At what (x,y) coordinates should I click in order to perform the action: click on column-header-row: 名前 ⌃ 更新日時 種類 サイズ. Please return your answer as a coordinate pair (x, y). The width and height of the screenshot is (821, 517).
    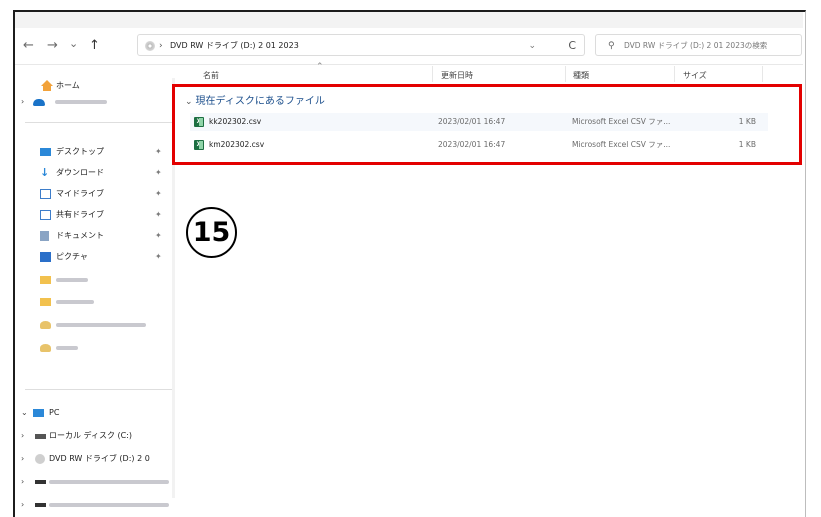
    Looking at the image, I should click on (490, 73).